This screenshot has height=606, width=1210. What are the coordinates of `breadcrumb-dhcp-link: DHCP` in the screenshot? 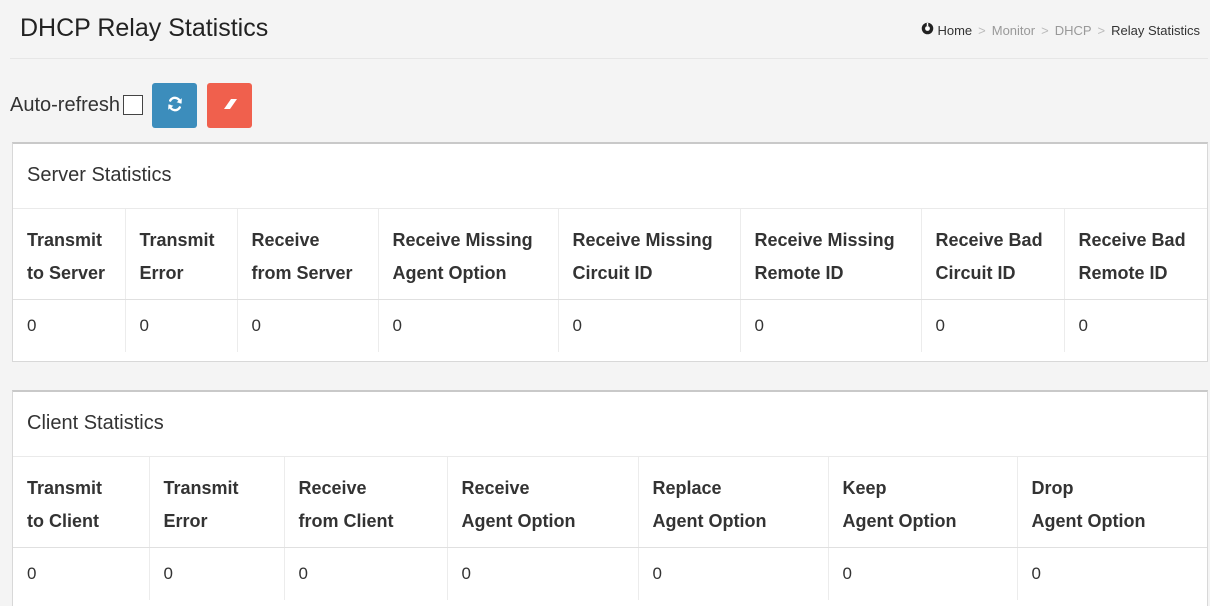 It's located at (1073, 30).